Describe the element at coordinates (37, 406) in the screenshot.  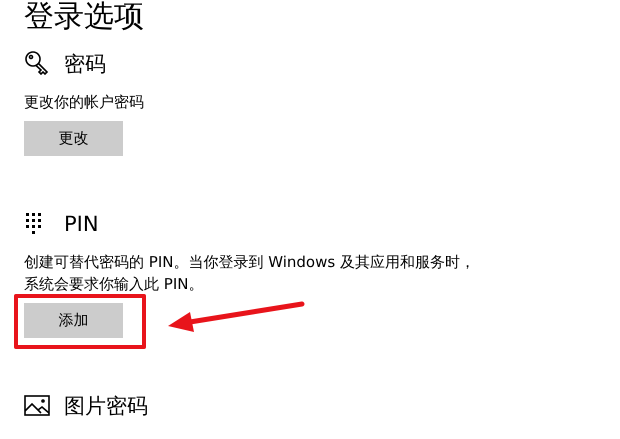
I see `image-icon` at that location.